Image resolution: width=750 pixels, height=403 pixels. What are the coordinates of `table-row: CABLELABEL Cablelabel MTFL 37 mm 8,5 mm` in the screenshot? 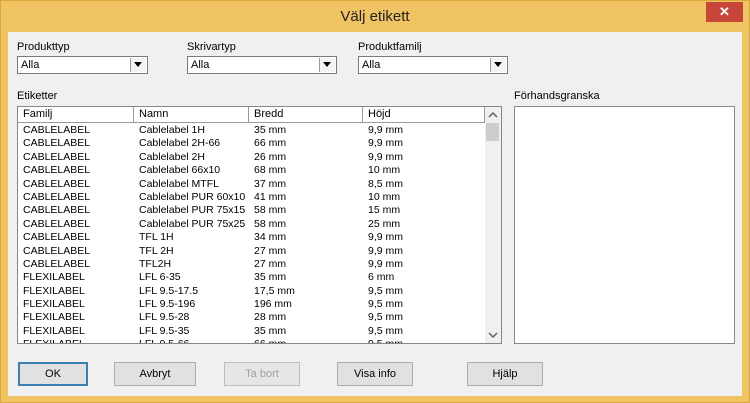 It's located at (251, 184).